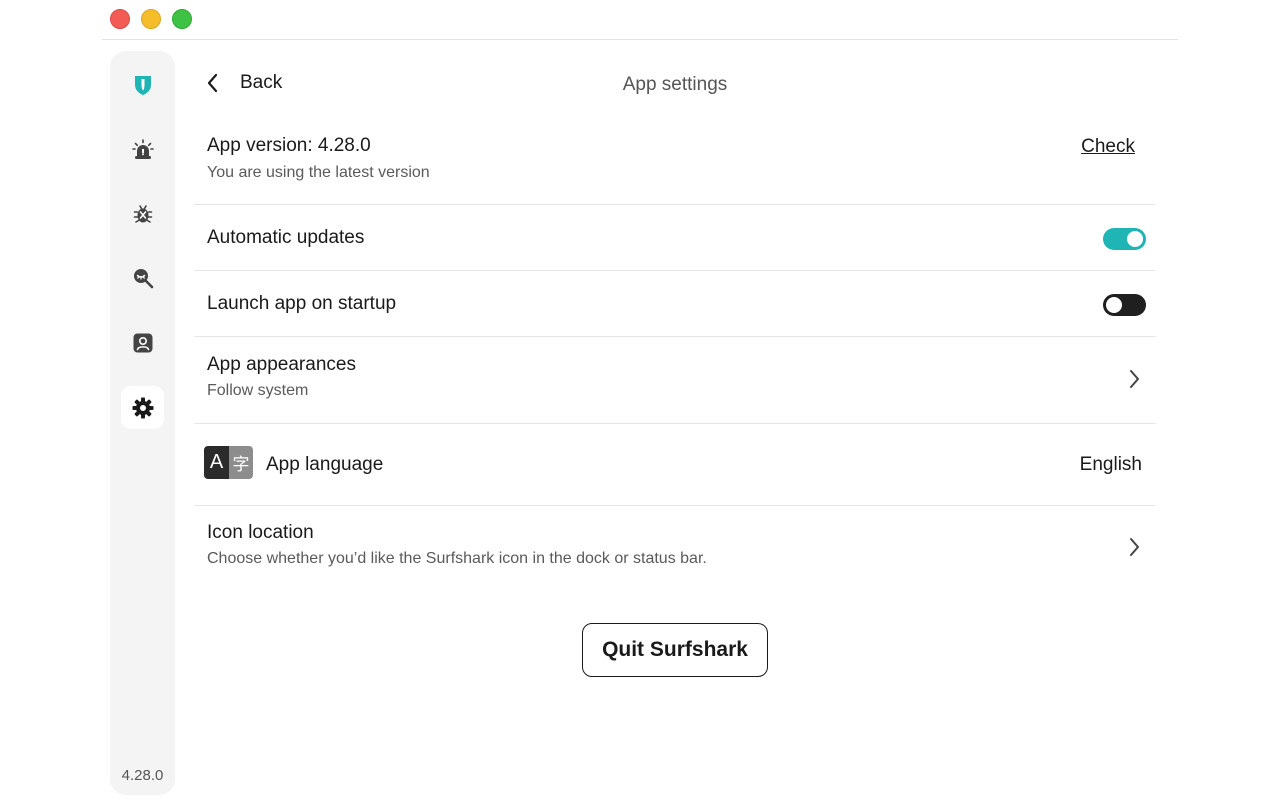 The height and width of the screenshot is (804, 1280). I want to click on alert-icon, so click(142, 148).